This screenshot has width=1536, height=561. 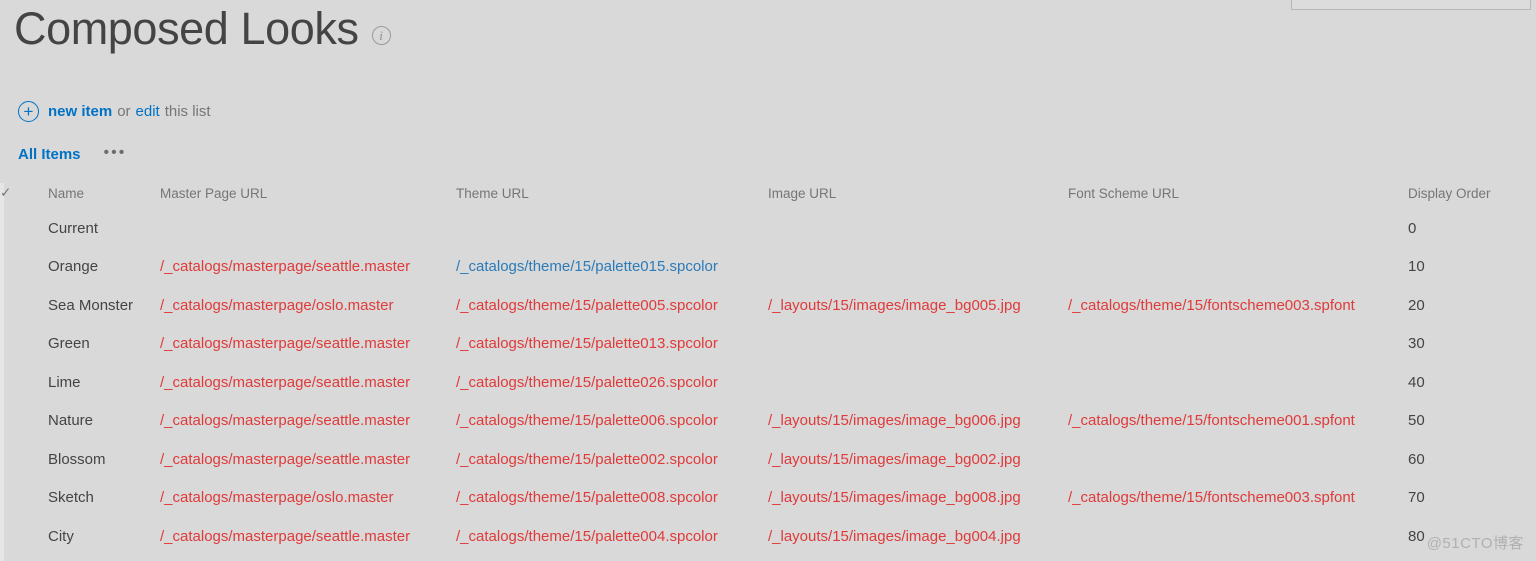 What do you see at coordinates (587, 420) in the screenshot?
I see `cell-theme-url-link: /_catalogs/theme/15/palette006.spcolor` at bounding box center [587, 420].